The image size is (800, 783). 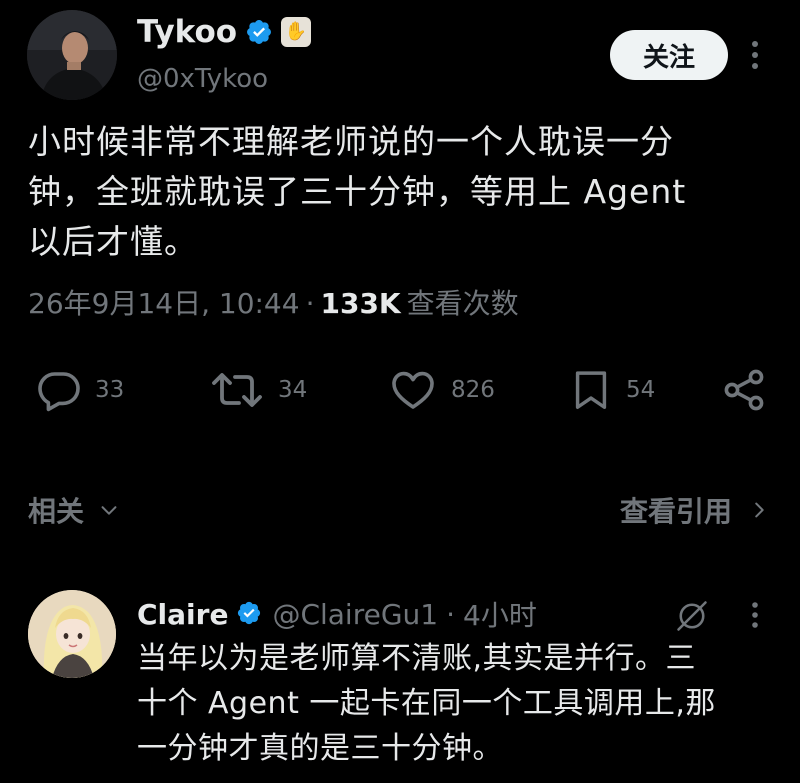 I want to click on follow-button: 关注, so click(x=669, y=55).